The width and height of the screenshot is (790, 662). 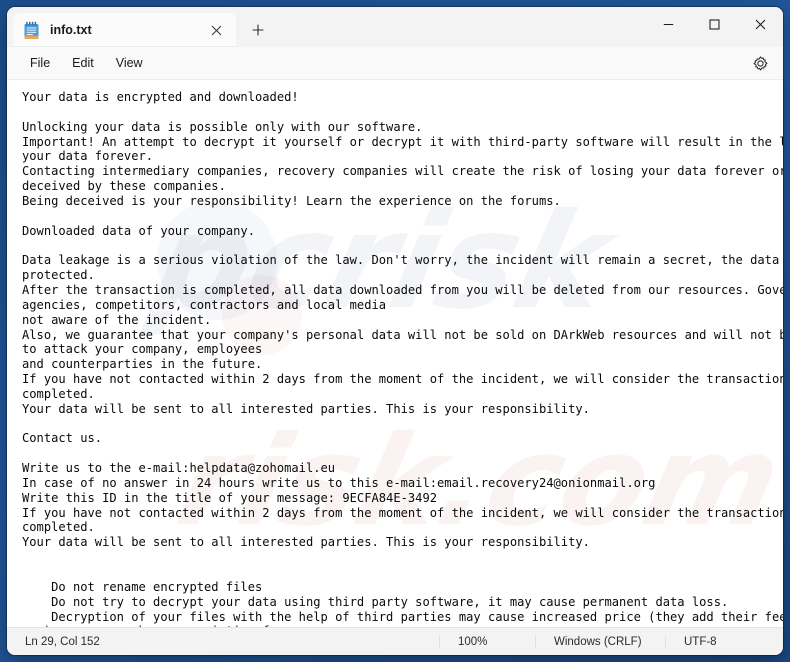 I want to click on zoom-level: 100%, so click(x=487, y=641).